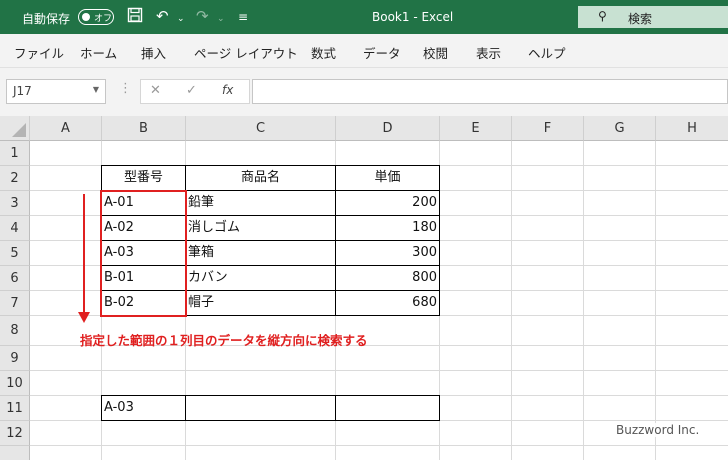  What do you see at coordinates (144, 408) in the screenshot?
I see `lookup-value-cell: A-03` at bounding box center [144, 408].